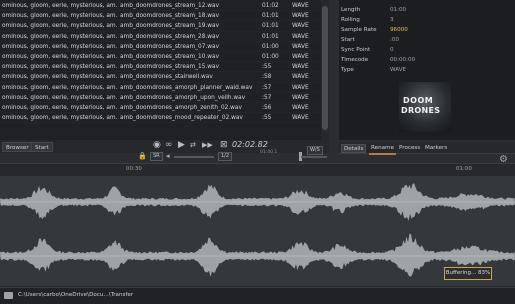 This screenshot has width=515, height=304. What do you see at coordinates (169, 145) in the screenshot?
I see `loop-icon: ∞` at bounding box center [169, 145].